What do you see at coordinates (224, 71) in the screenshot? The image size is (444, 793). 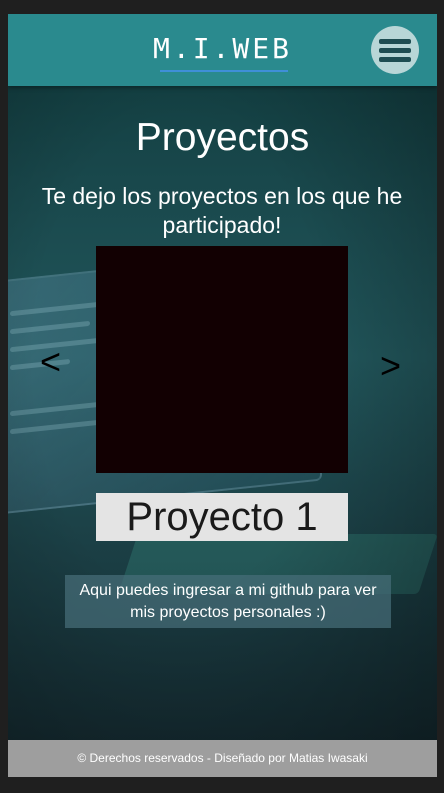 I see `brand-link-underline` at bounding box center [224, 71].